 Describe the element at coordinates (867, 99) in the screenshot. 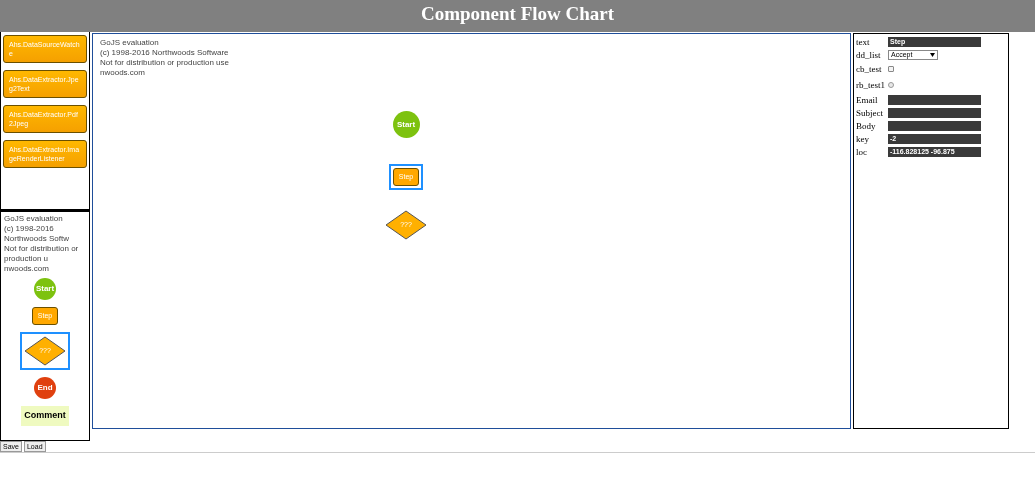

I see `field-label: Email` at that location.